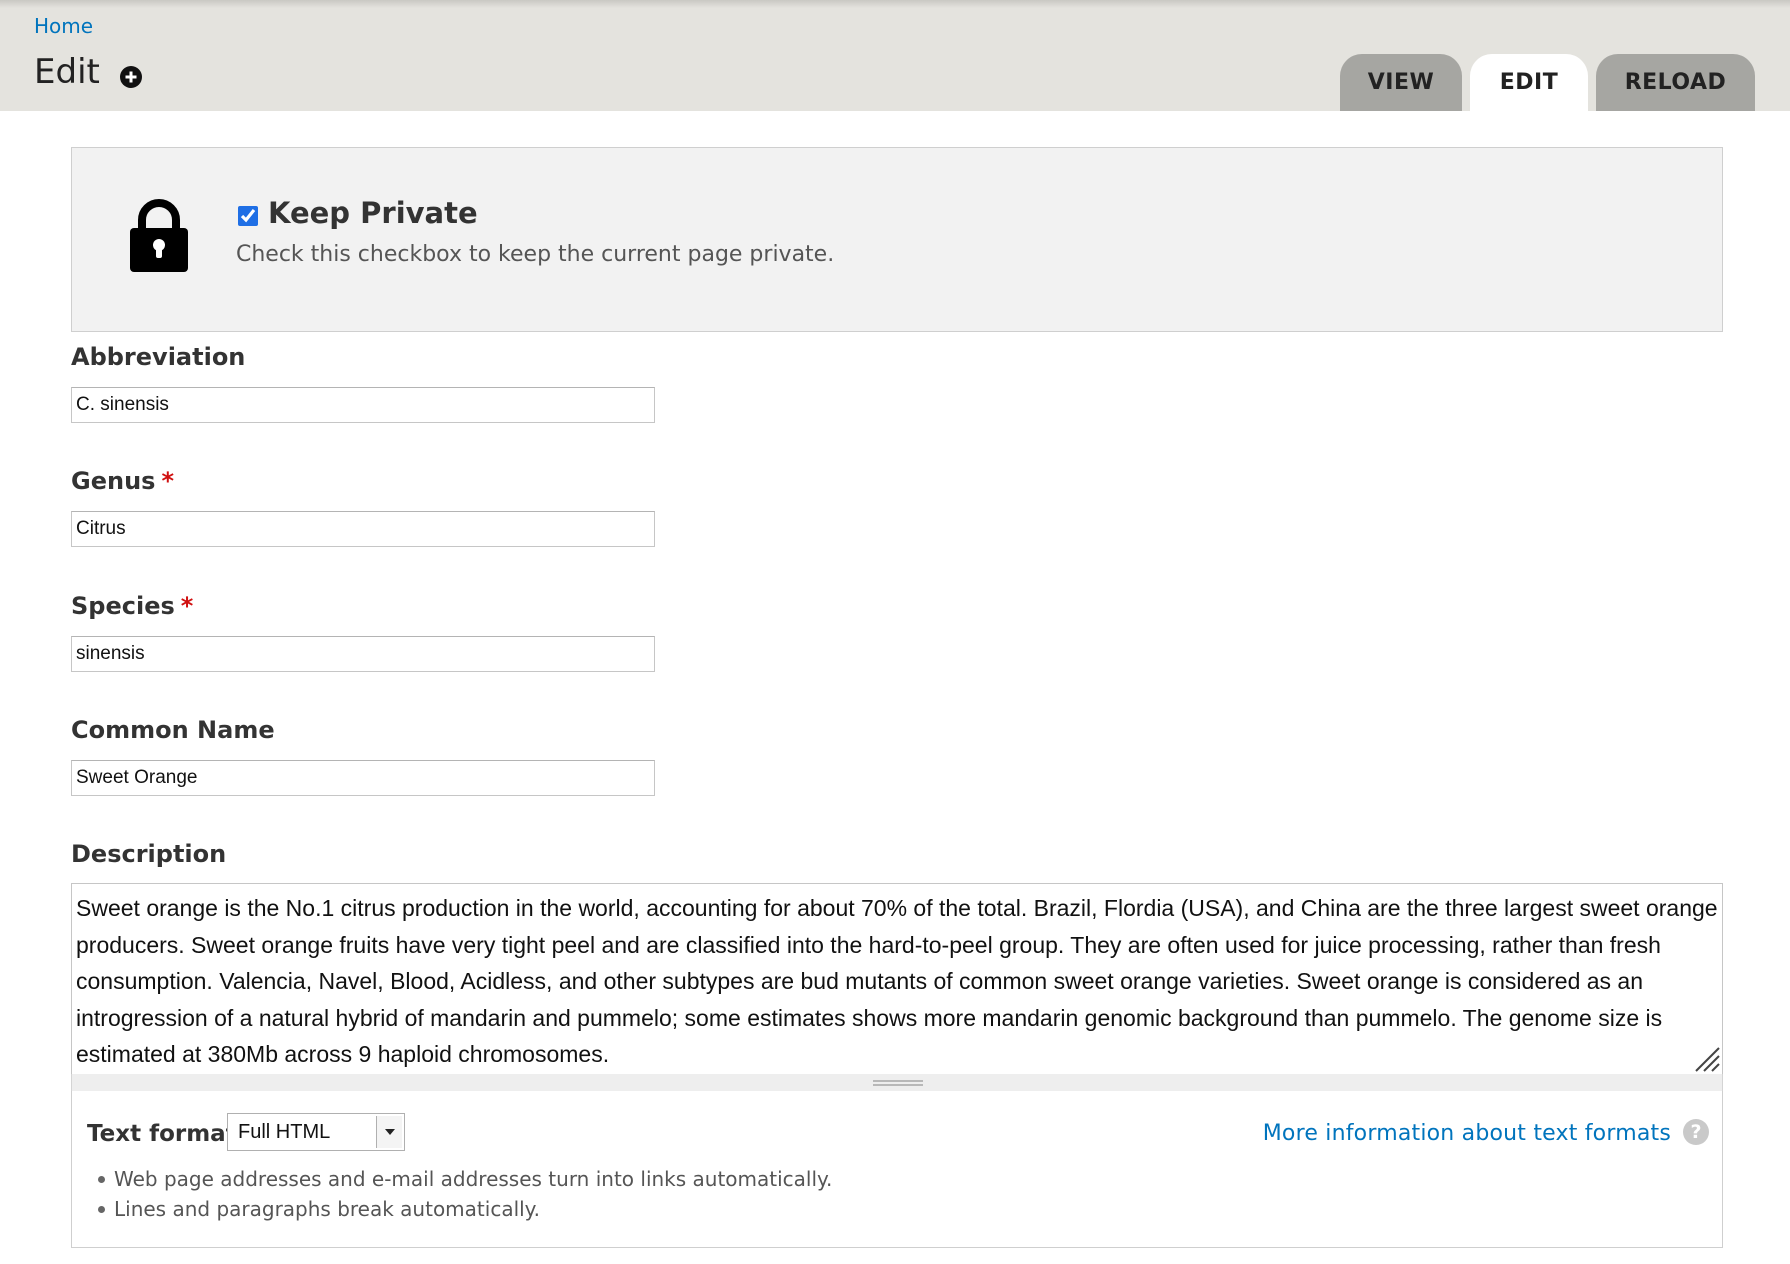 Image resolution: width=1790 pixels, height=1264 pixels. Describe the element at coordinates (1706, 1058) in the screenshot. I see `resize-handle-icon` at that location.